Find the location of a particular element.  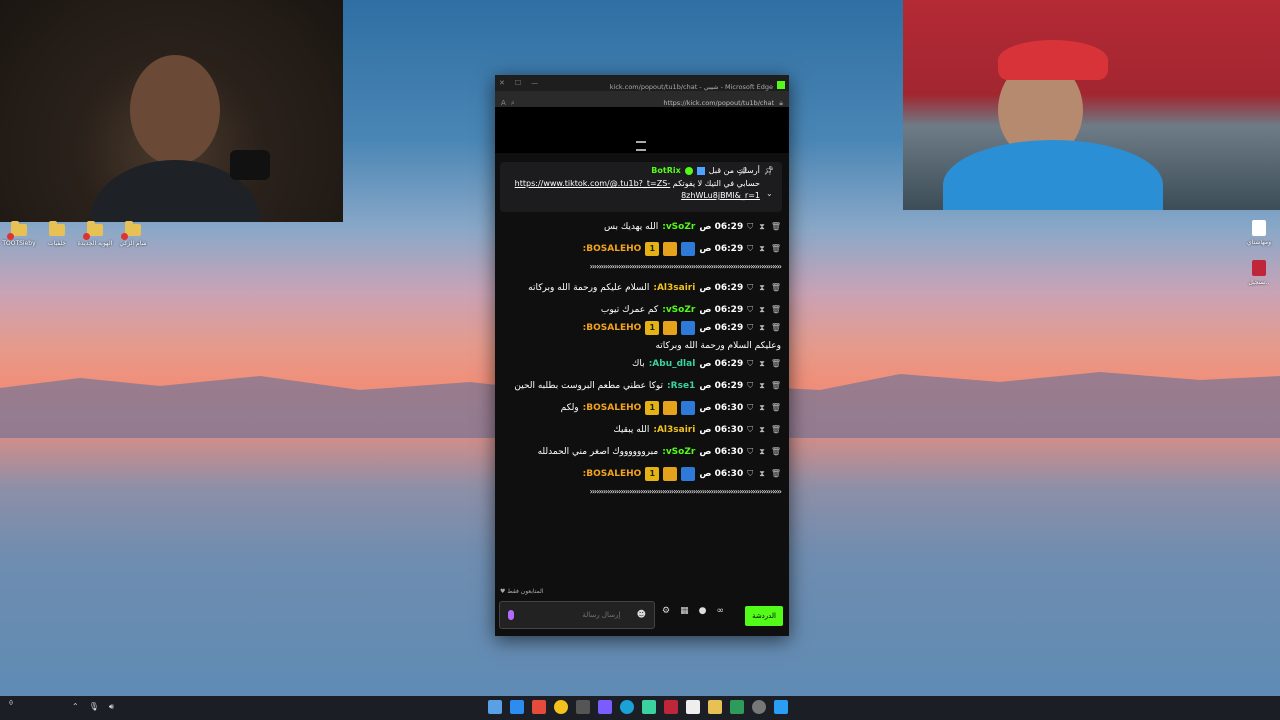

search-icon is located at coordinates (759, 707).